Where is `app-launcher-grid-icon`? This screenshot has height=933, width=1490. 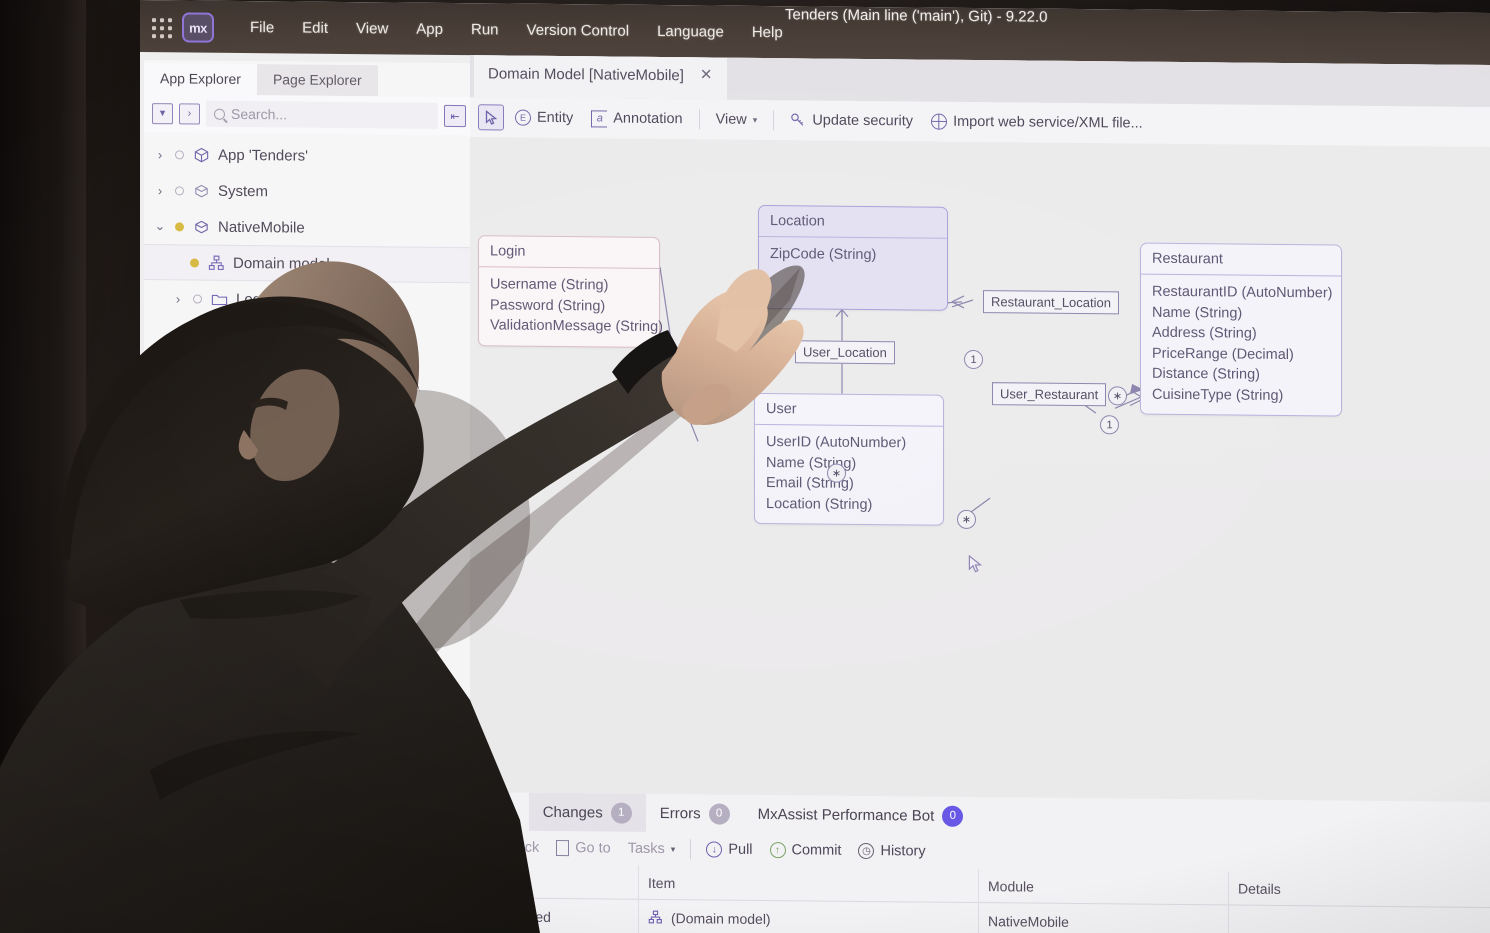
app-launcher-grid-icon is located at coordinates (162, 28).